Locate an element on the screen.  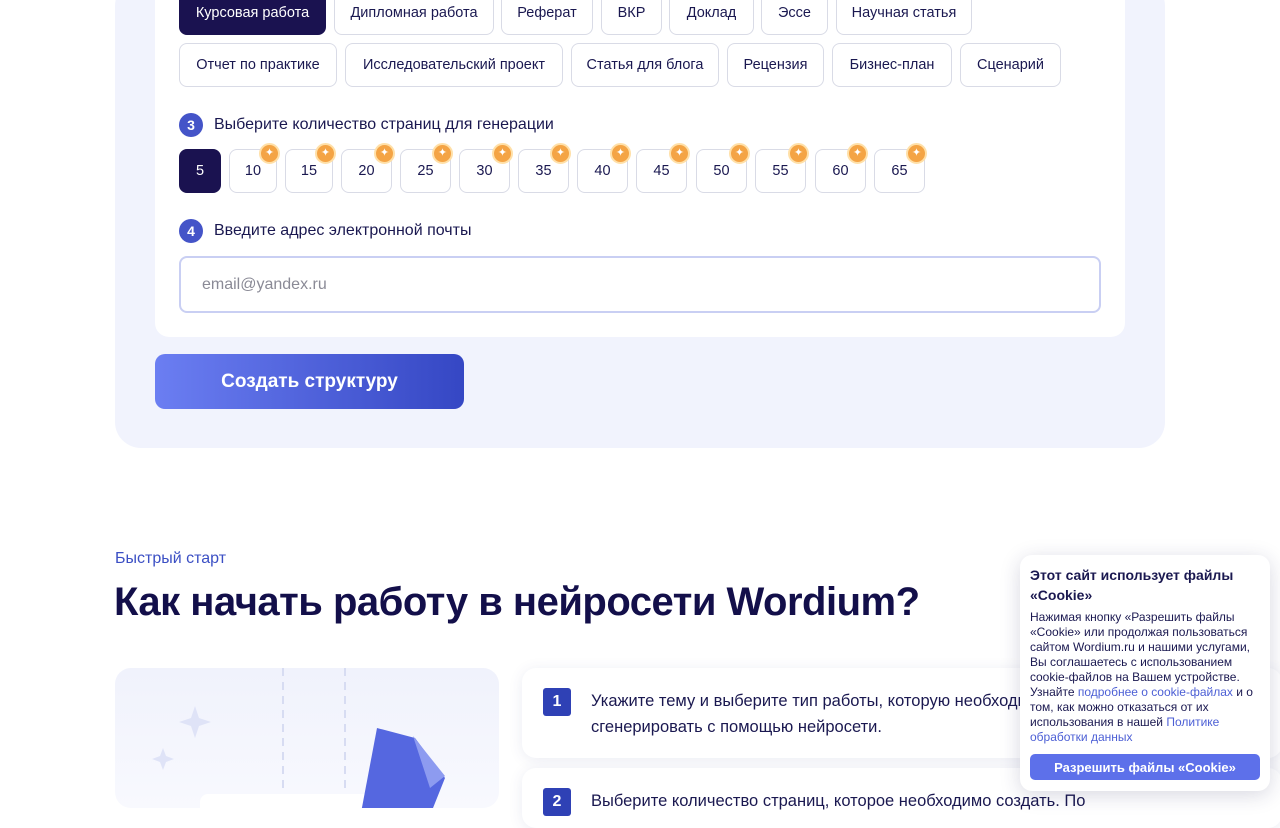
work-type-referat: Реферат is located at coordinates (547, 17).